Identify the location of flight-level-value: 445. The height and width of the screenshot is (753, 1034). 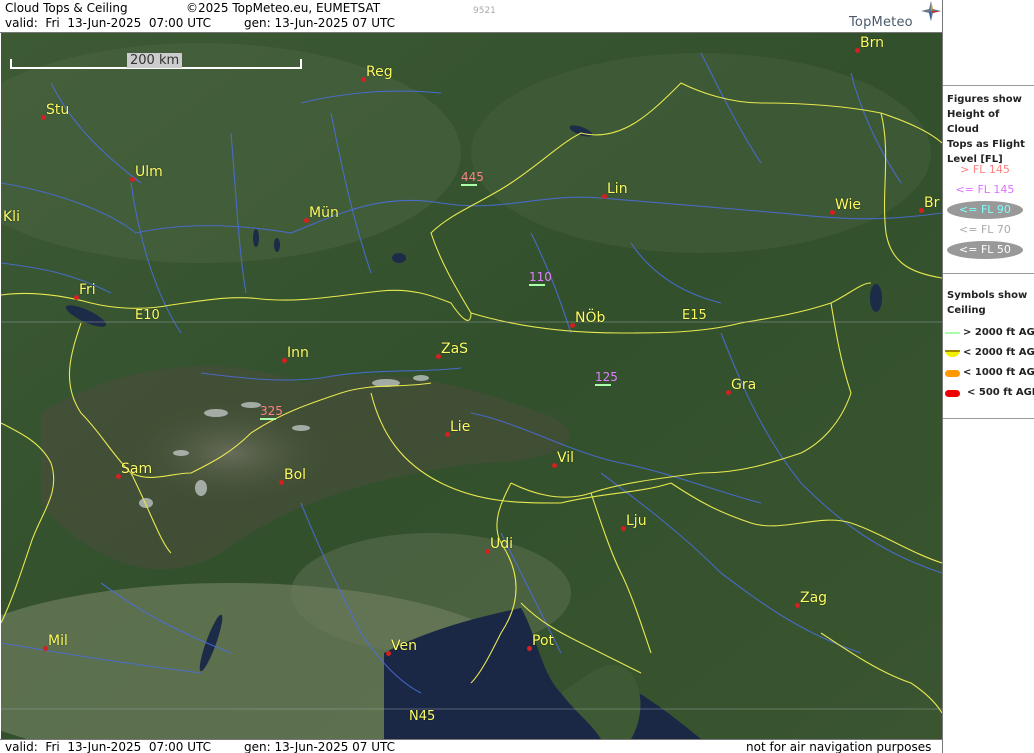
(472, 177).